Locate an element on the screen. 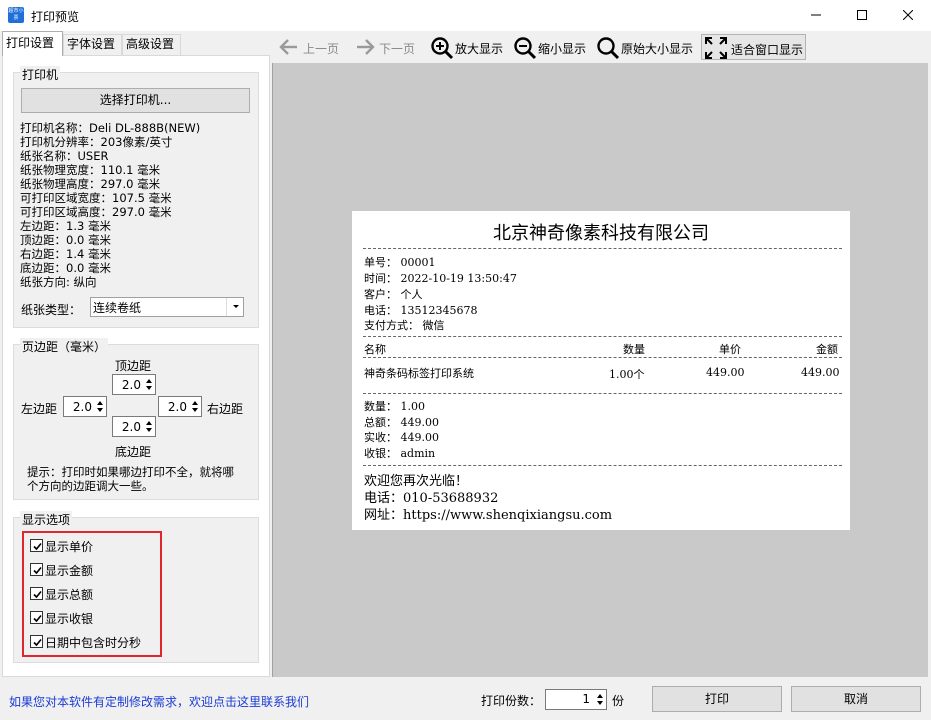 This screenshot has width=931, height=720. print-button: 打印 is located at coordinates (717, 699).